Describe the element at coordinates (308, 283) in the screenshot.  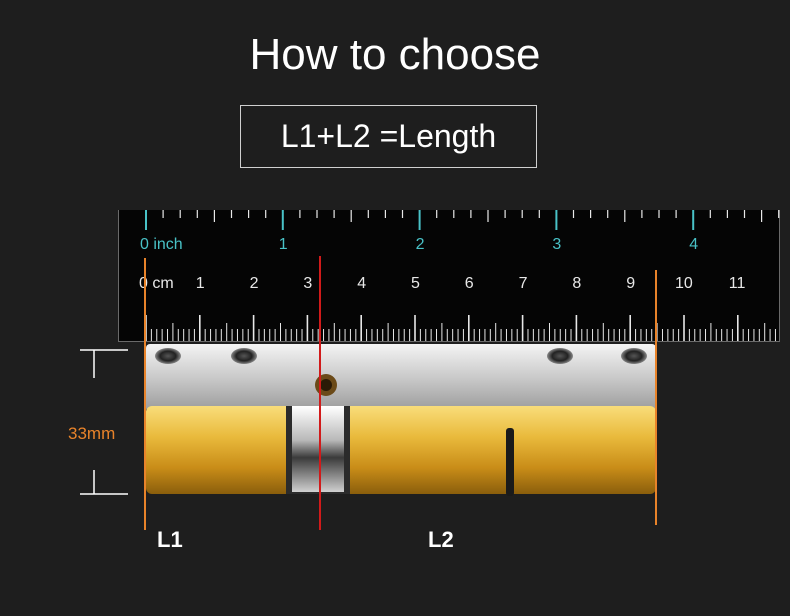
I see `cm-label: 3` at that location.